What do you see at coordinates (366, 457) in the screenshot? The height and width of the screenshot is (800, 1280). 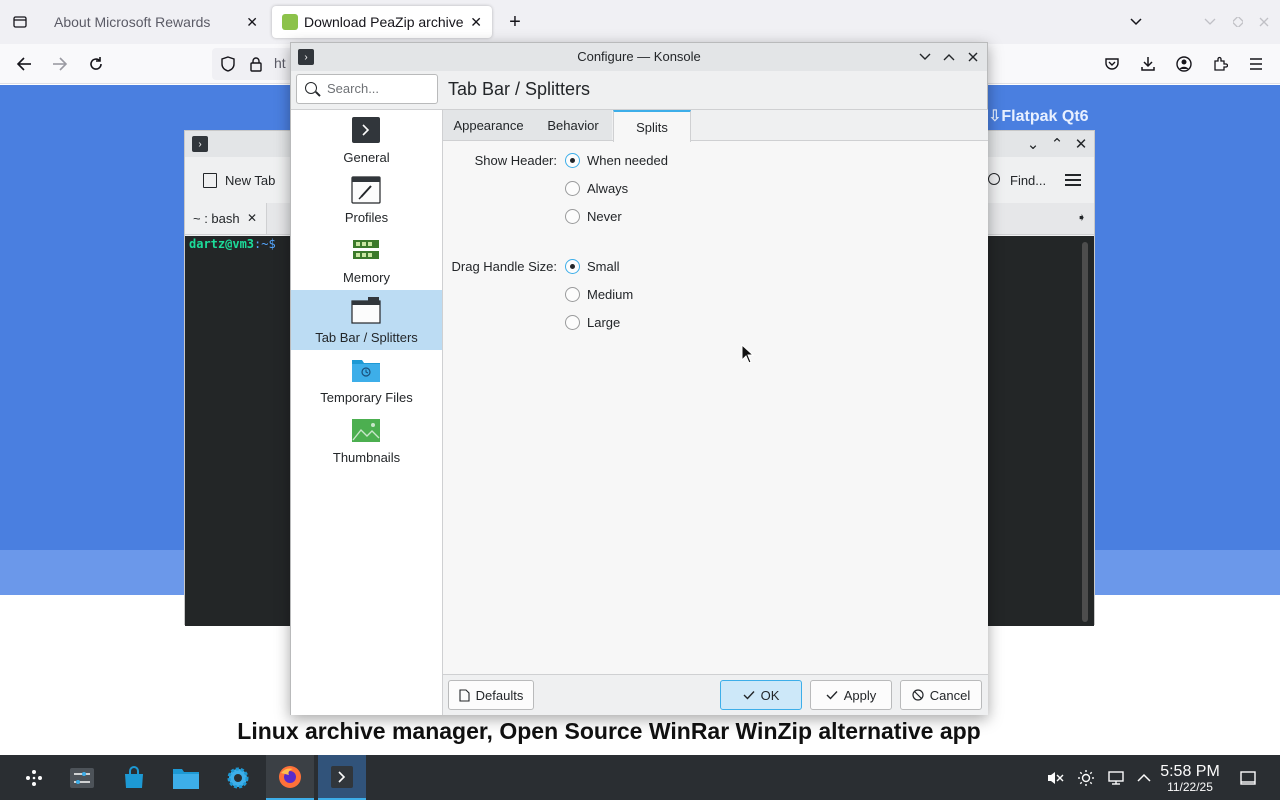 I see `sidebar-item-label: Thumbnails` at bounding box center [366, 457].